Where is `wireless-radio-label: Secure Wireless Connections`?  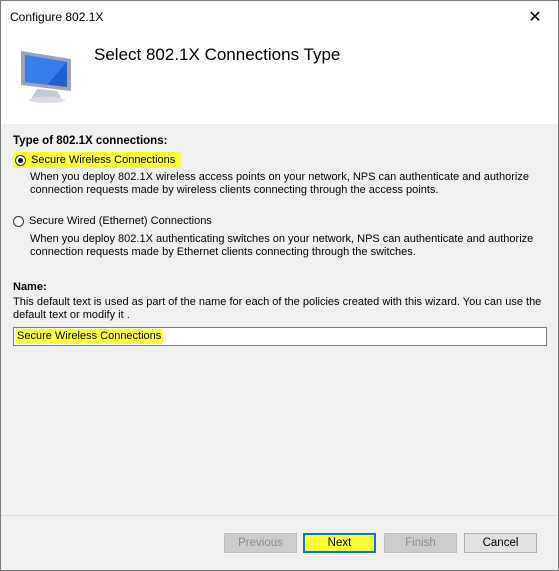
wireless-radio-label: Secure Wireless Connections is located at coordinates (103, 160).